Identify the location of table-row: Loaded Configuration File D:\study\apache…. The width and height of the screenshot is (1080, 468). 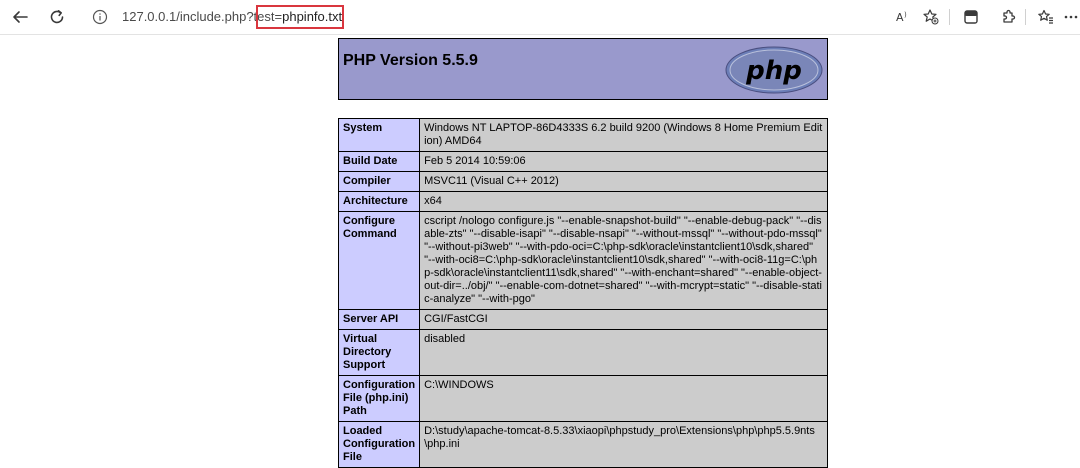
(582, 444).